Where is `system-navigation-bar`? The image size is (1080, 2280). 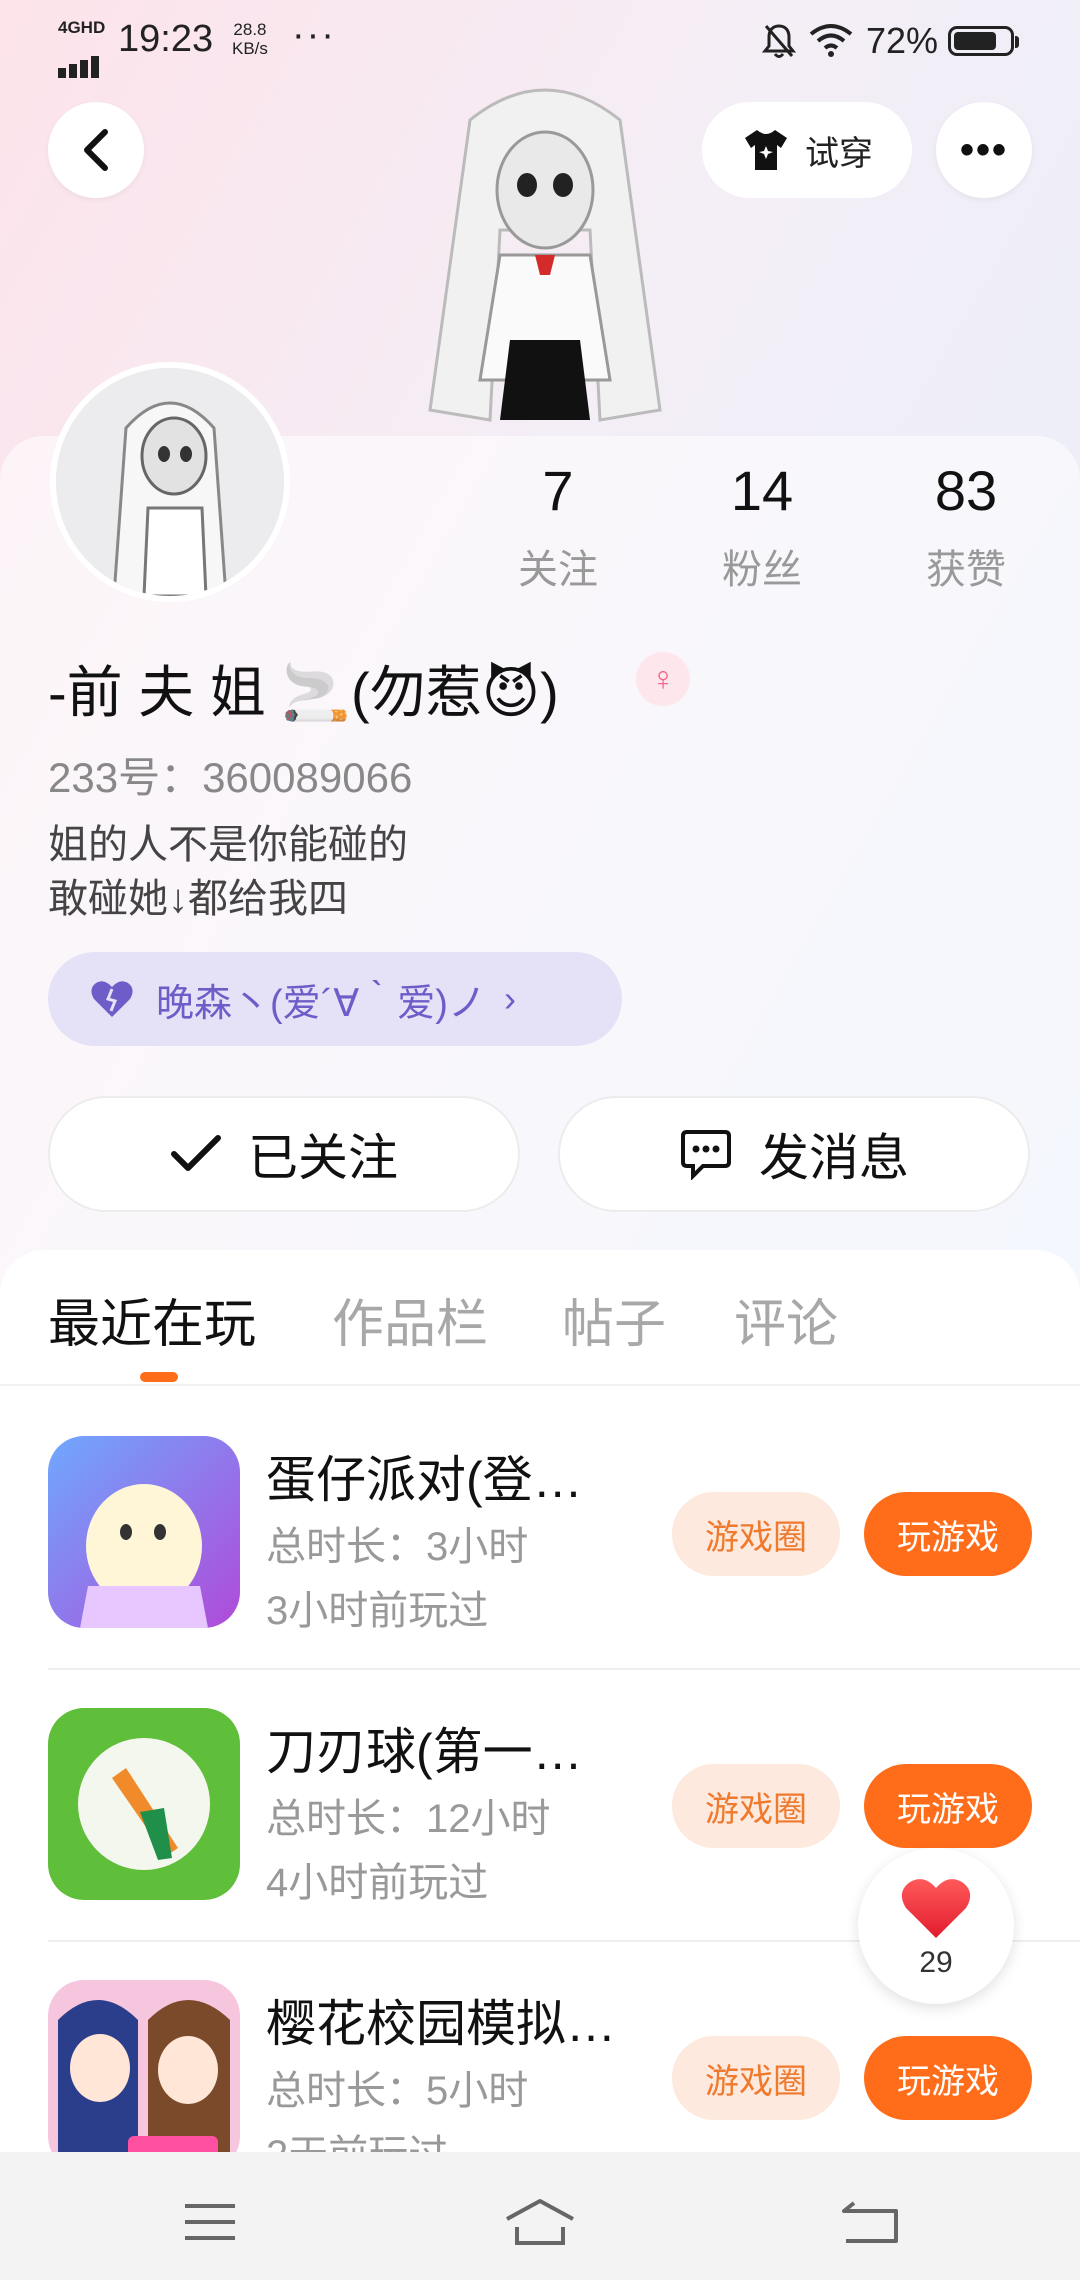 system-navigation-bar is located at coordinates (540, 2216).